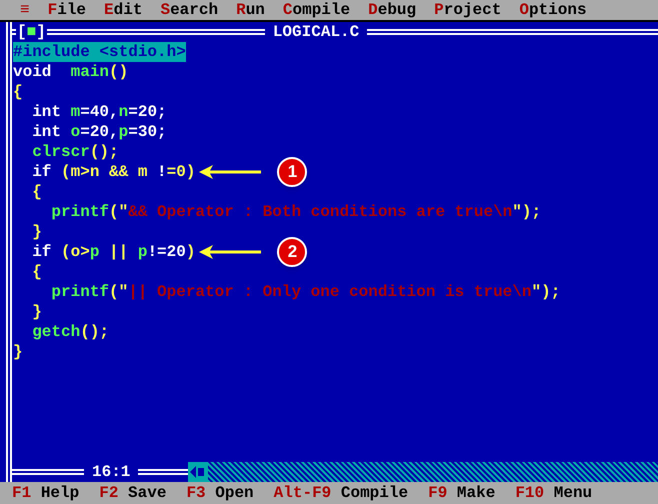 This screenshot has height=504, width=658. I want to click on function-key-button: F9 Make, so click(462, 493).